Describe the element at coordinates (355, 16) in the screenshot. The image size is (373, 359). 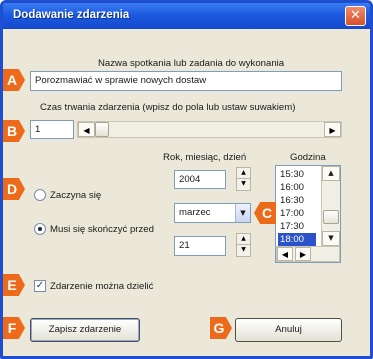
I see `close-button: ✕` at that location.